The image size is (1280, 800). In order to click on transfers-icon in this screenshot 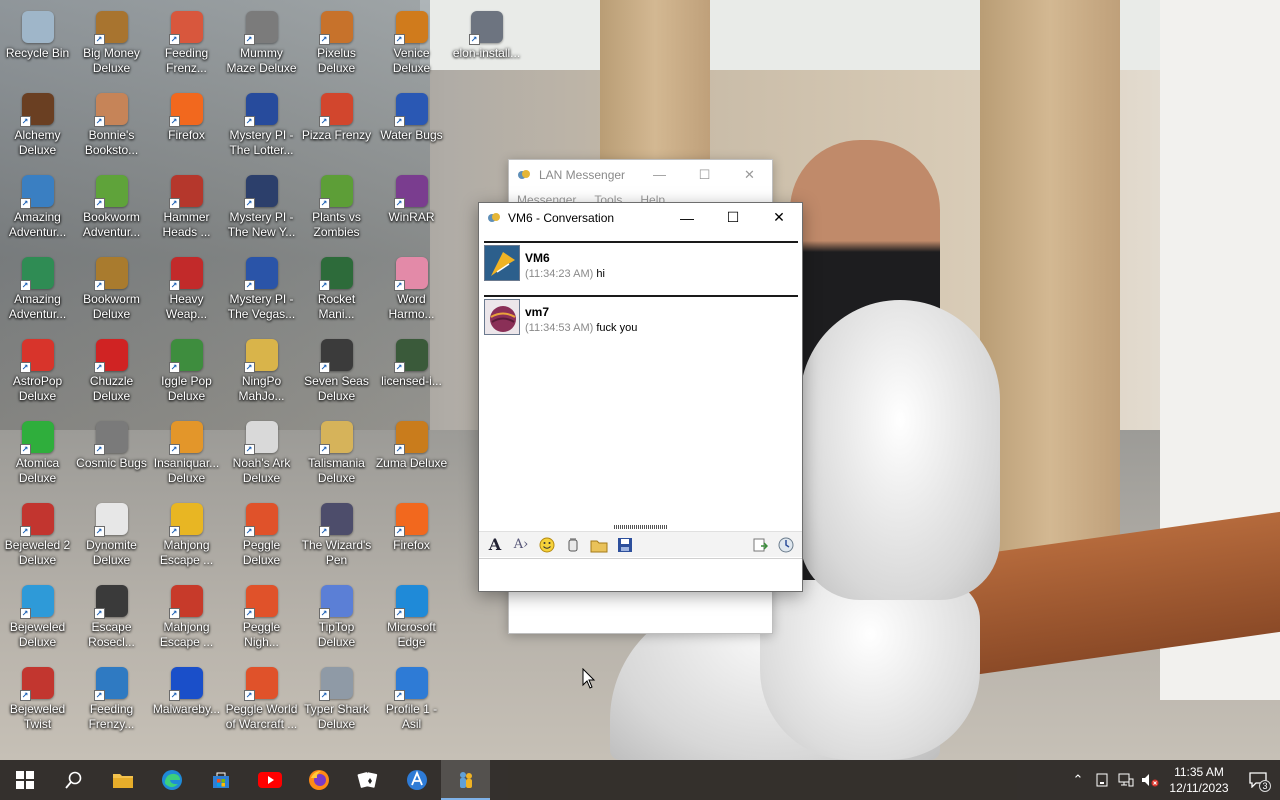, I will do `click(786, 545)`.